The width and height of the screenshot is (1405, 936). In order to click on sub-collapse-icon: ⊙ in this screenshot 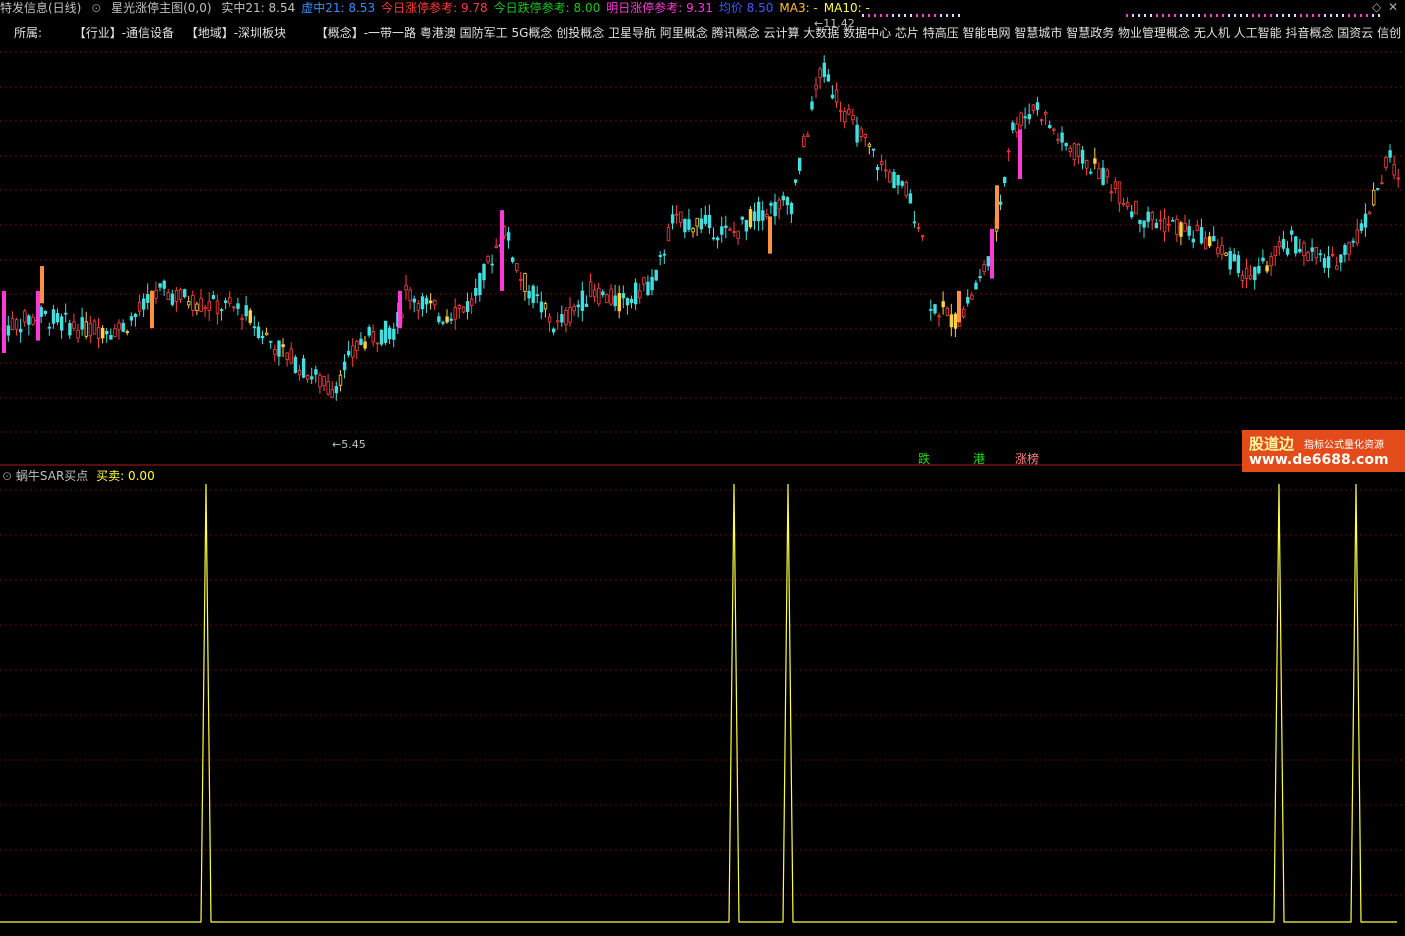, I will do `click(7, 476)`.